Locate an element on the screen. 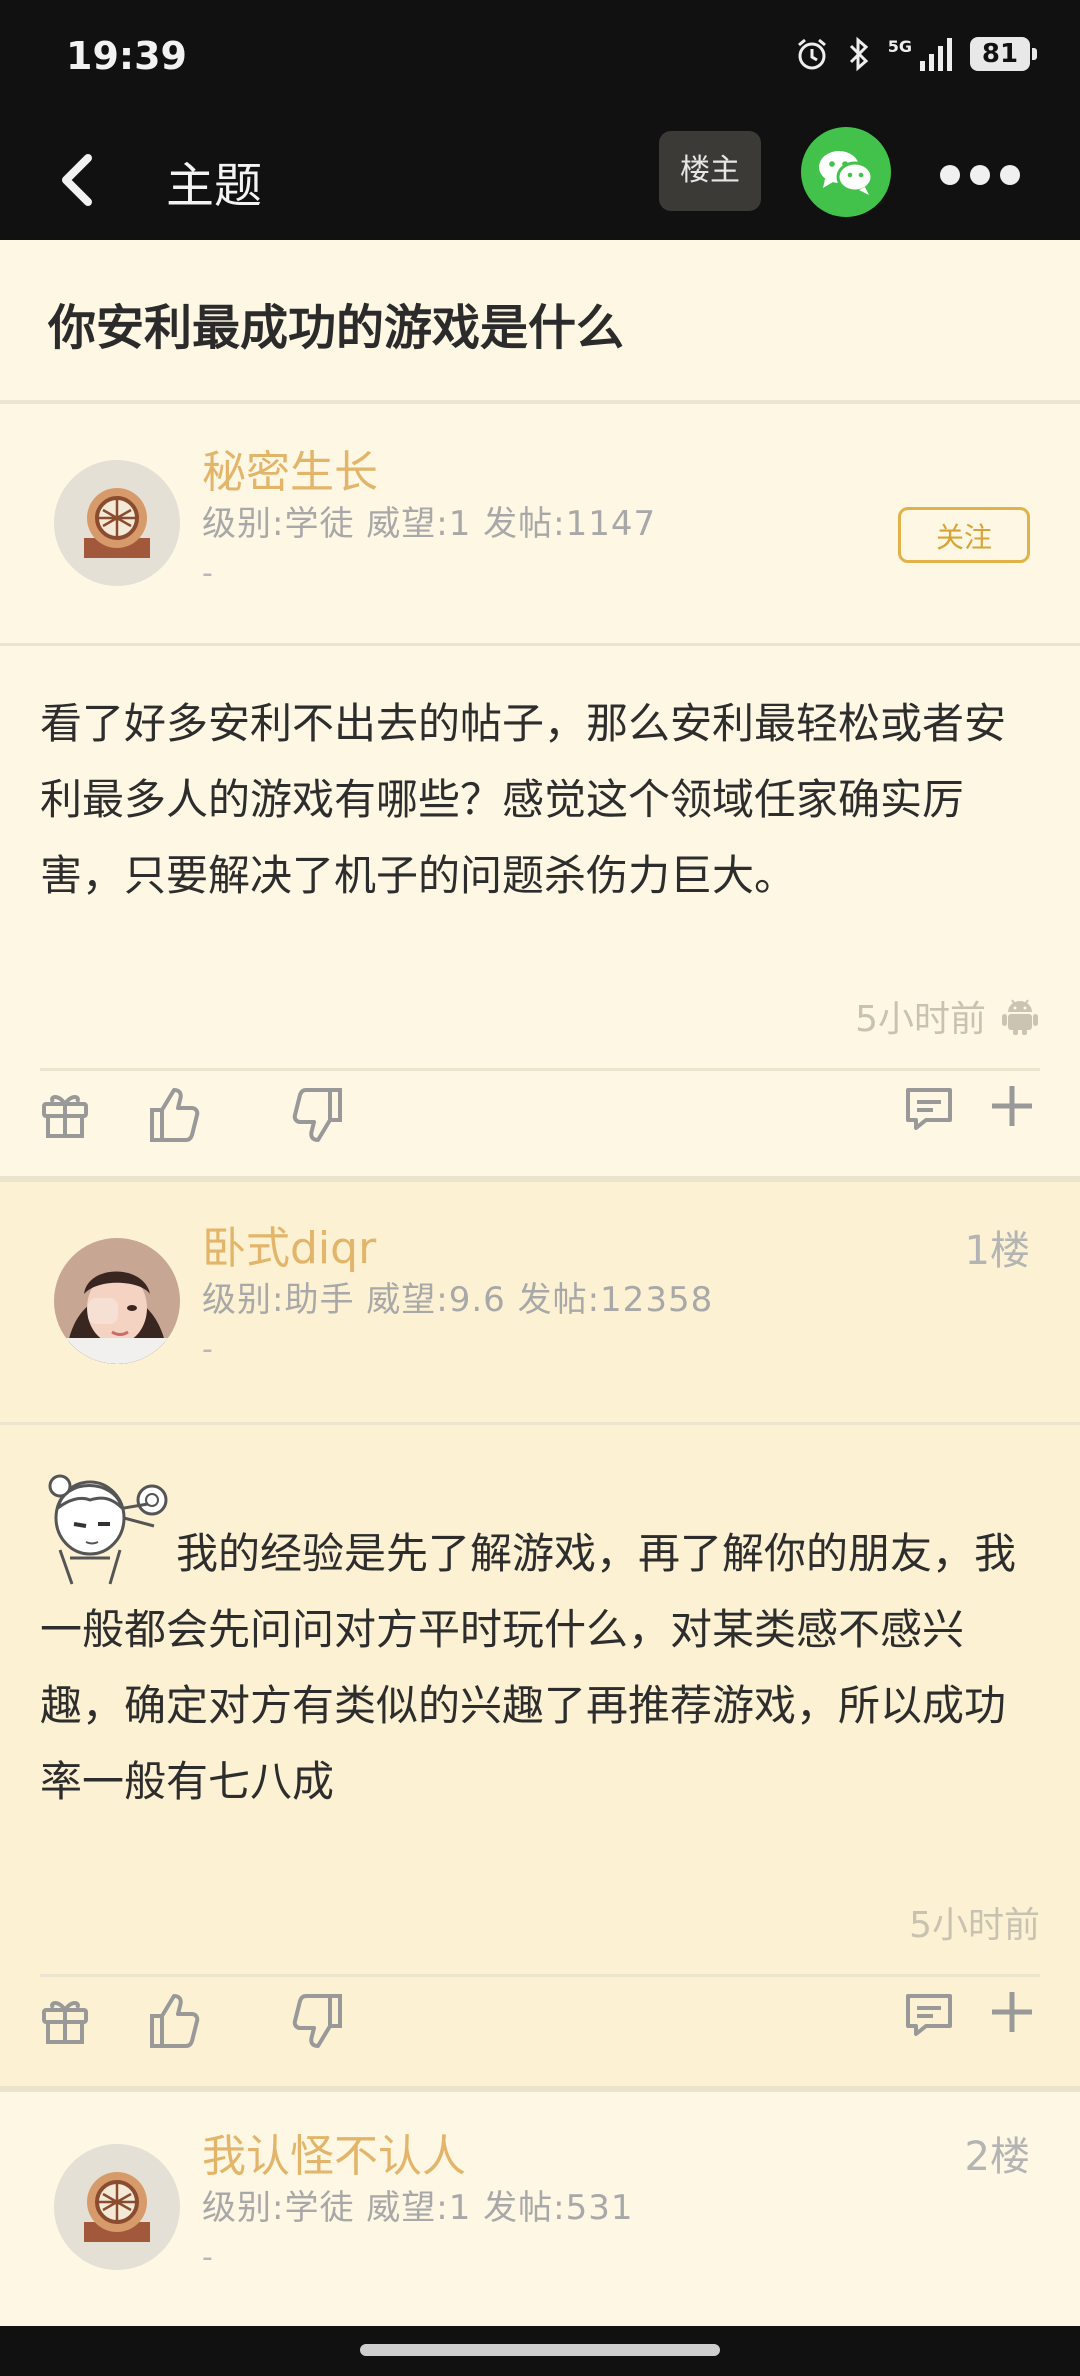 This screenshot has height=2376, width=1080. home-indicator is located at coordinates (540, 2350).